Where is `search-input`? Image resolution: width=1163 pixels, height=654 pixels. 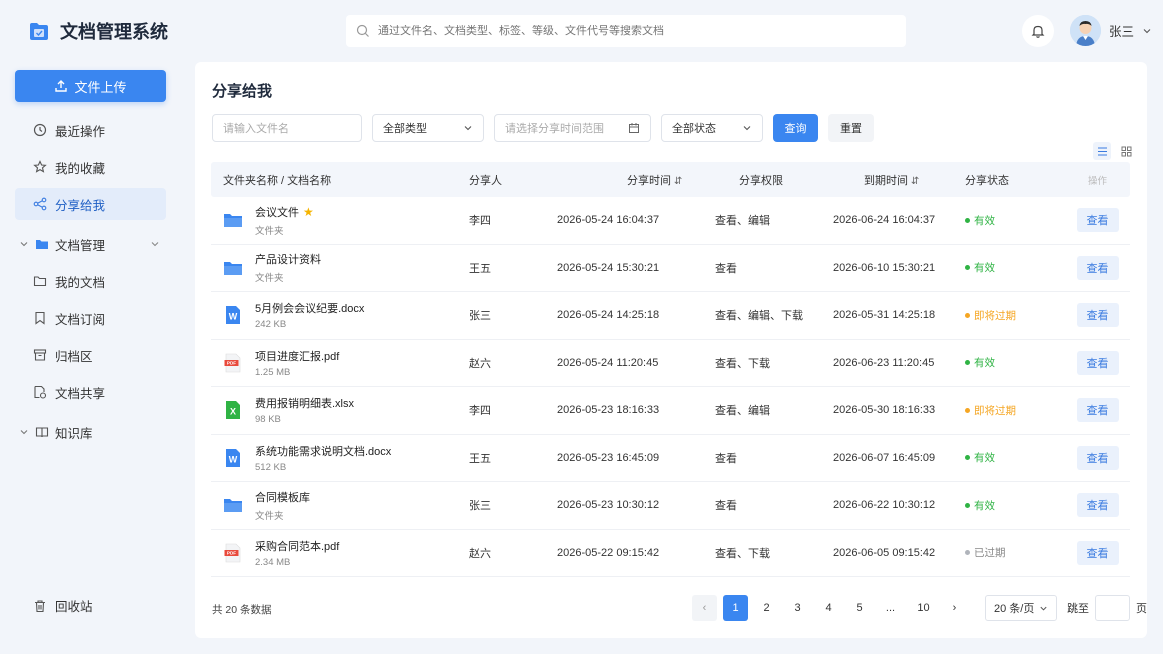
search-input is located at coordinates (628, 31).